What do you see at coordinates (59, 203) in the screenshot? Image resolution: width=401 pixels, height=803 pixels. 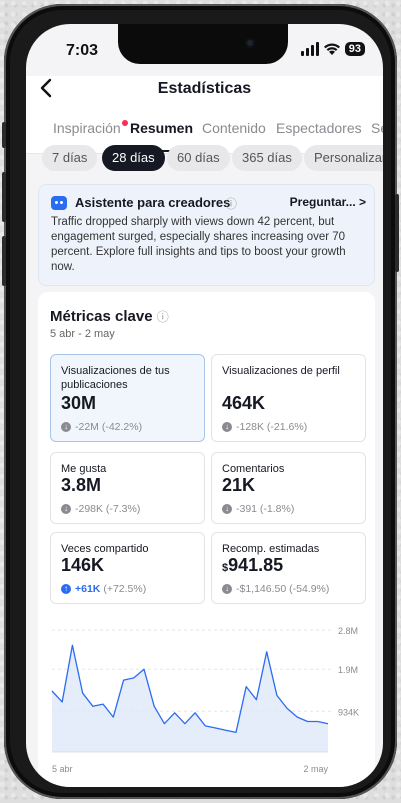 I see `assistant-bot-icon` at bounding box center [59, 203].